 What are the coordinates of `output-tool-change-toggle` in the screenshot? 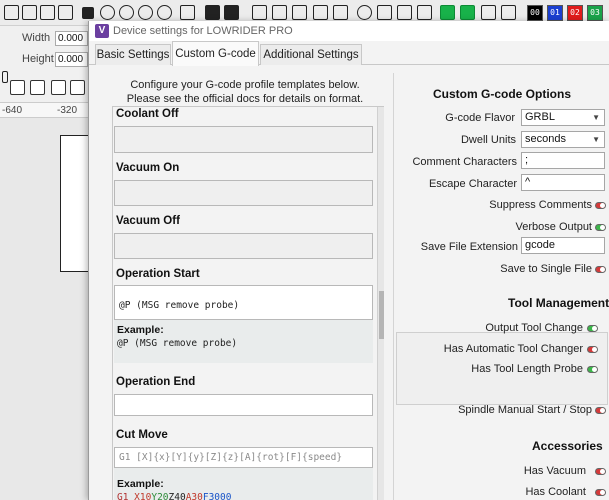 It's located at (592, 328).